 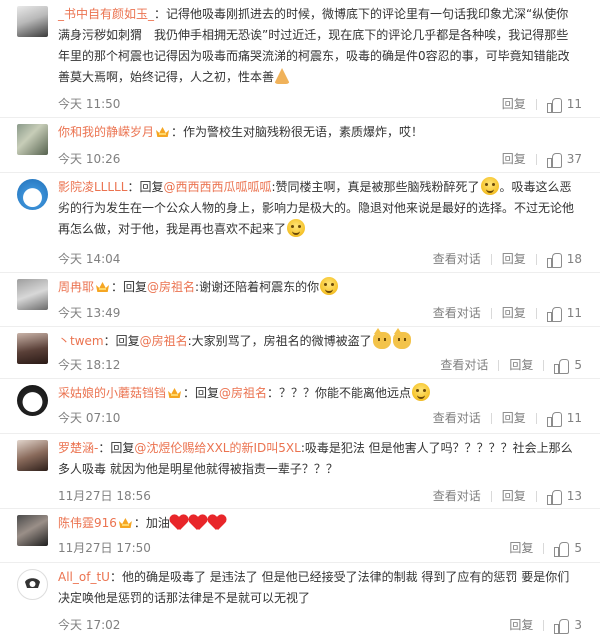 I want to click on comment-time: 今天 13:49, so click(x=89, y=313).